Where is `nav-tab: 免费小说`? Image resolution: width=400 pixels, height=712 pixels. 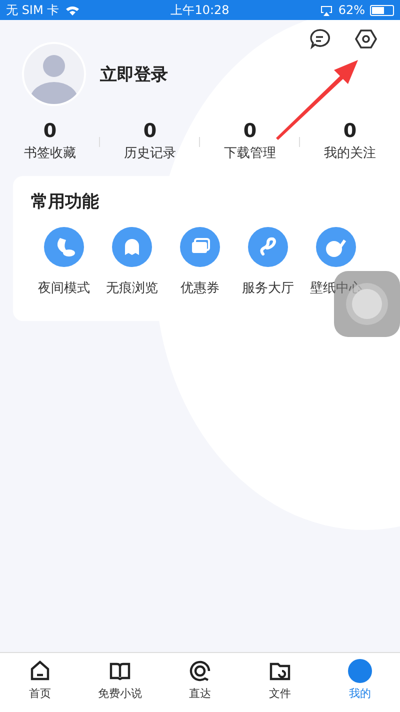 nav-tab: 免费小说 is located at coordinates (120, 682).